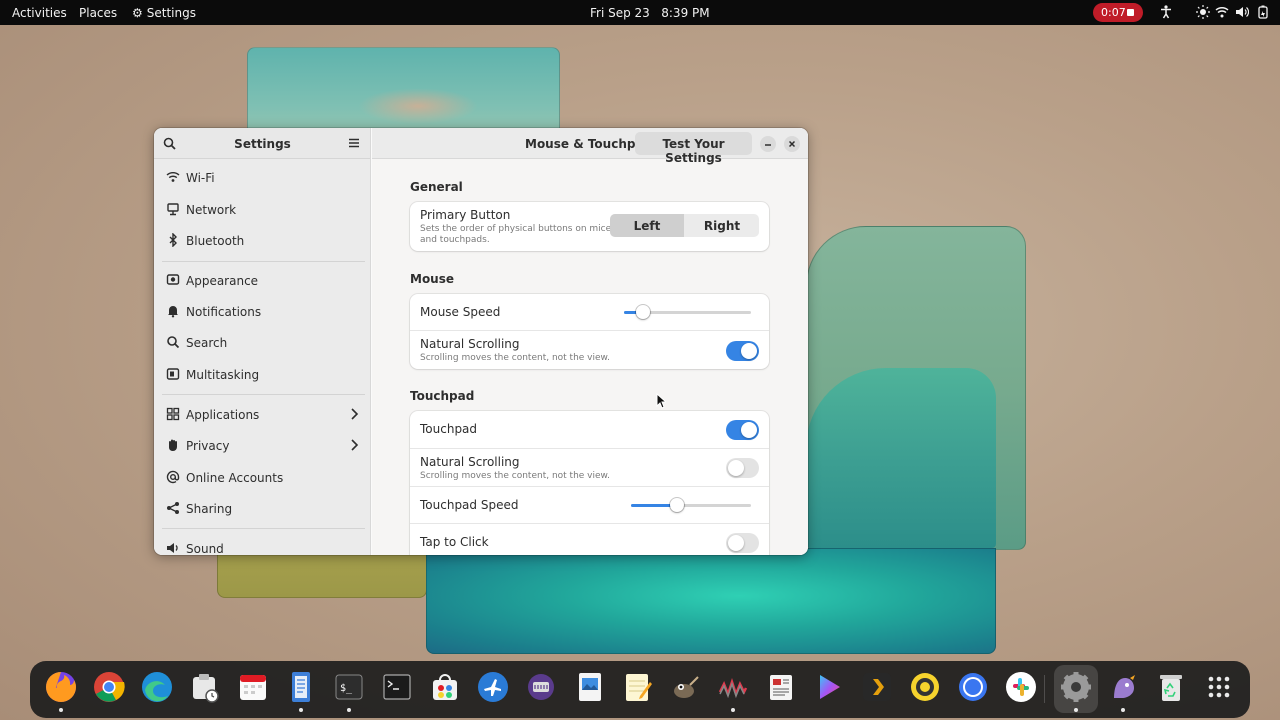 Image resolution: width=1280 pixels, height=720 pixels. I want to click on battery-icon, so click(1263, 12).